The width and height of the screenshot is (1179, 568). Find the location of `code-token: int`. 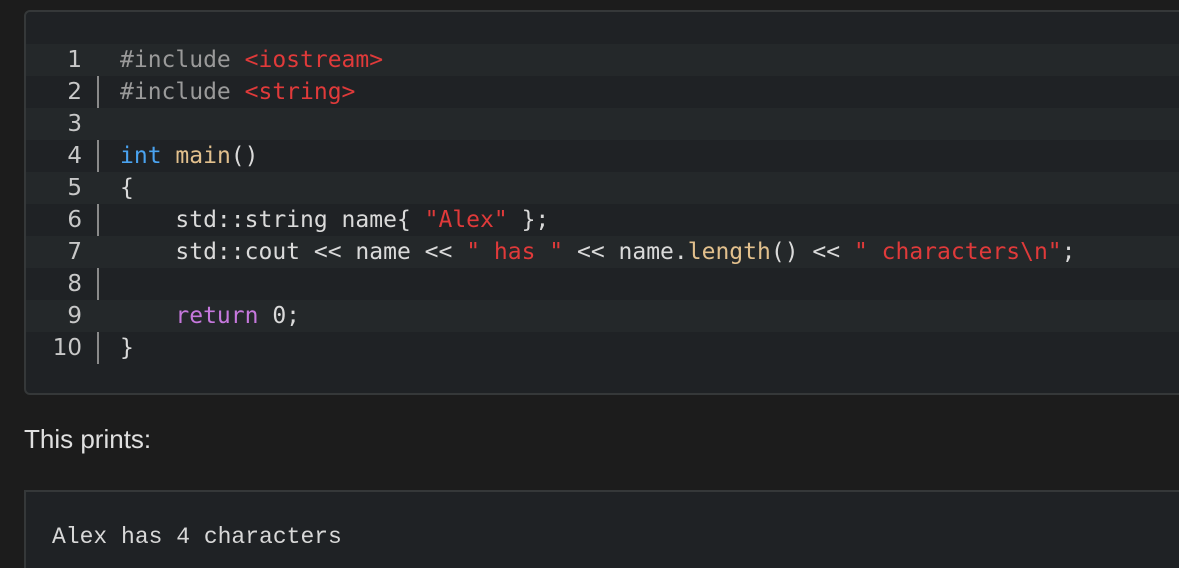

code-token: int is located at coordinates (141, 156).